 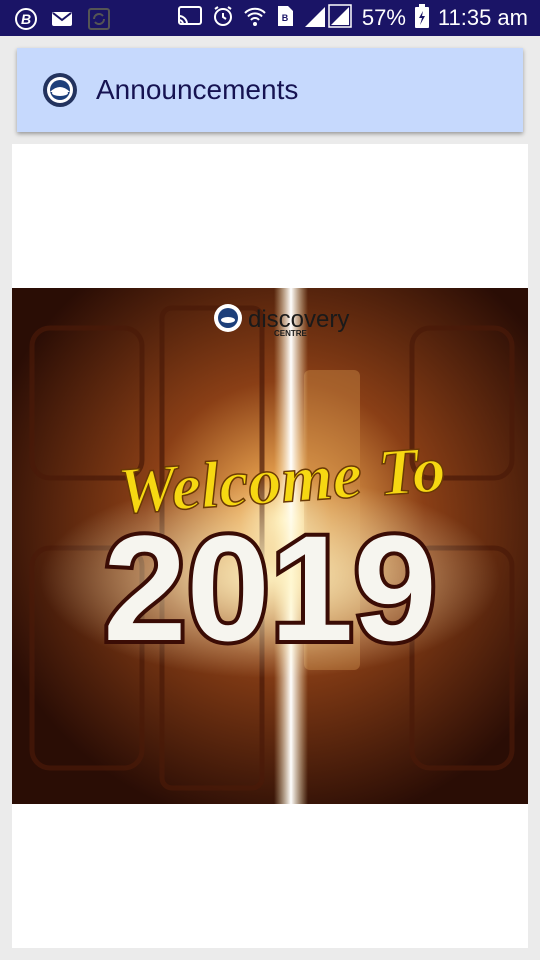 What do you see at coordinates (190, 18) in the screenshot?
I see `cast-icon` at bounding box center [190, 18].